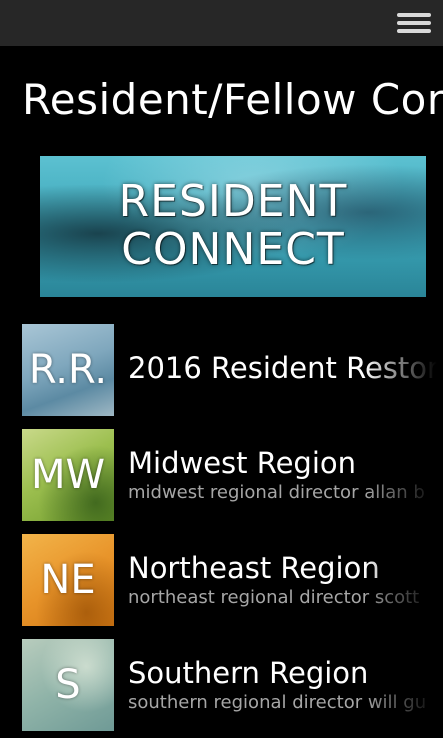  I want to click on banner-line-1: RESIDENT, so click(233, 201).